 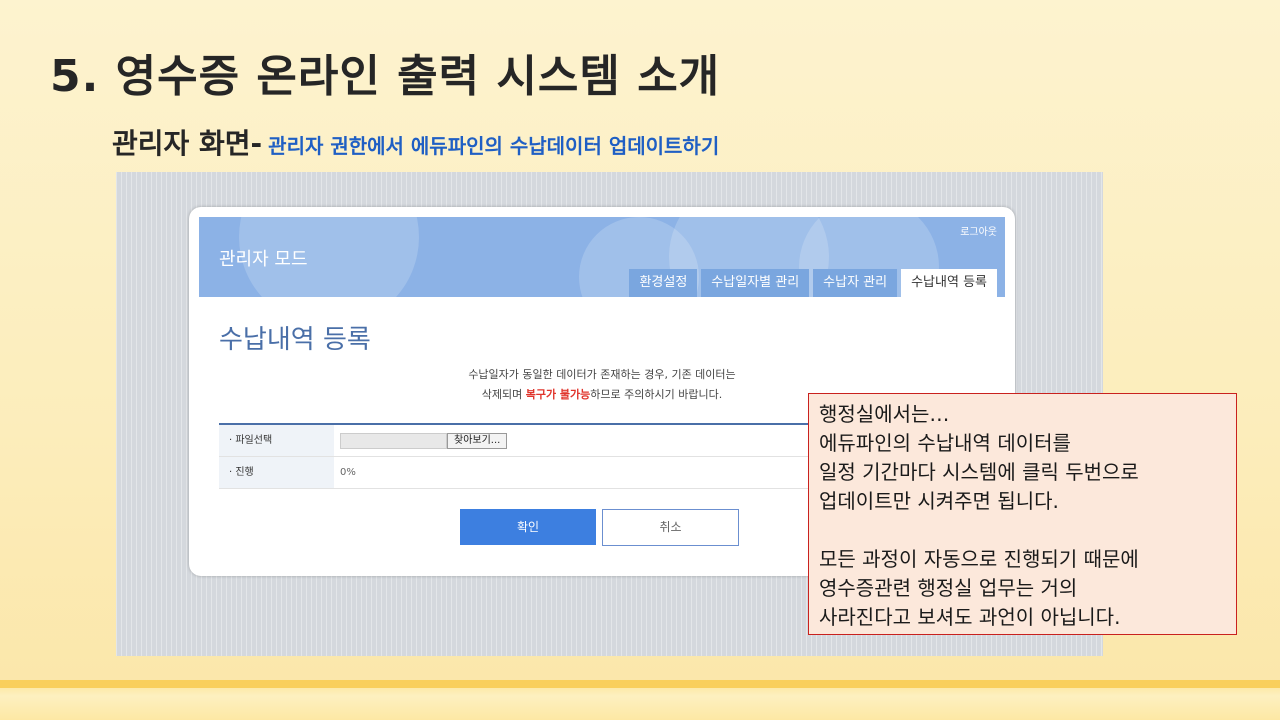 What do you see at coordinates (503, 394) in the screenshot?
I see `notice-line-2-start: 삭제되며` at bounding box center [503, 394].